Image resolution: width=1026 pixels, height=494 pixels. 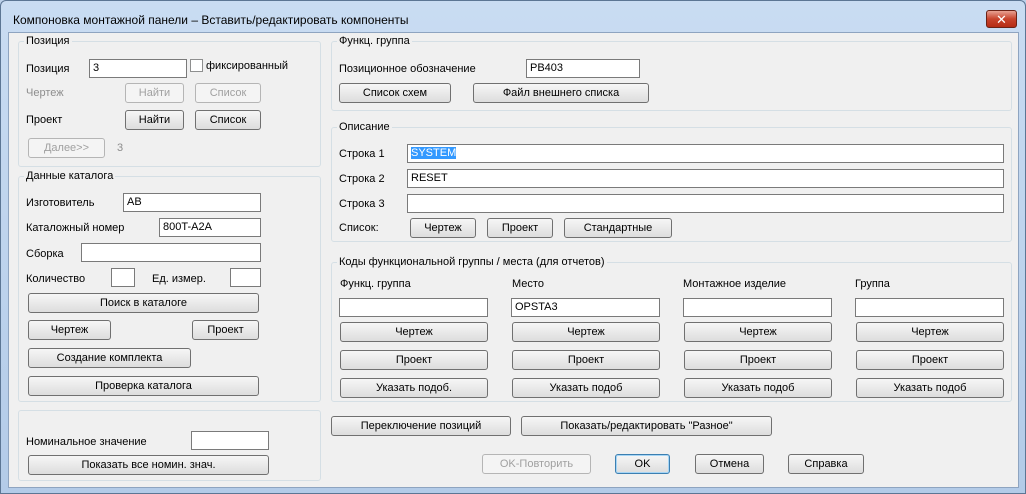 I want to click on catalog-group-title: Данные каталога, so click(x=70, y=176).